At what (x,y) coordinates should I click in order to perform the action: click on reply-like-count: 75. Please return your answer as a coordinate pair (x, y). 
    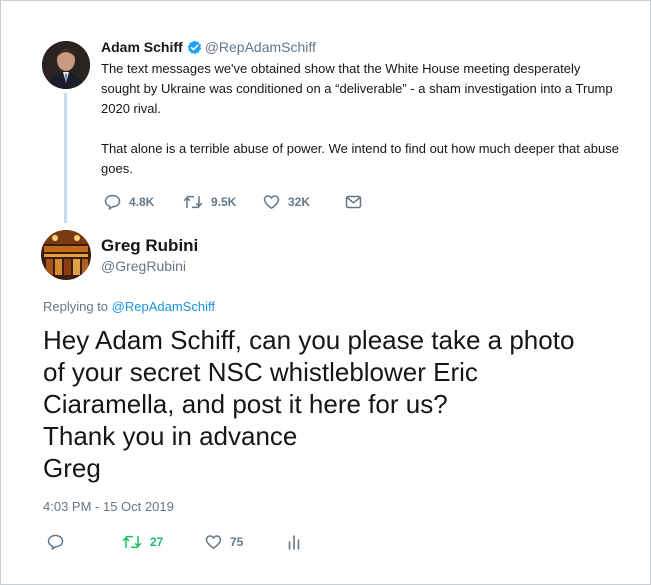
    Looking at the image, I should click on (237, 542).